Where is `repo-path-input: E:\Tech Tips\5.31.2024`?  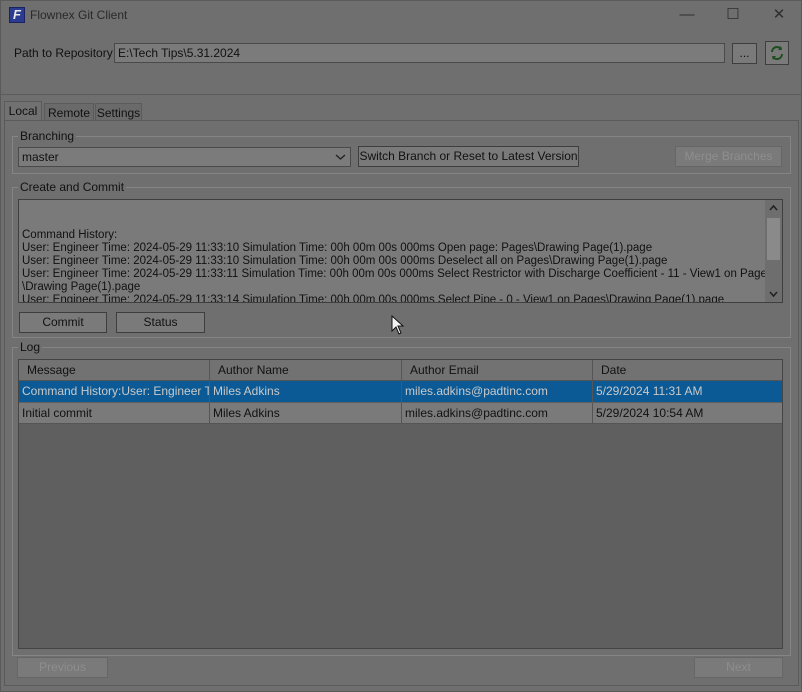
repo-path-input: E:\Tech Tips\5.31.2024 is located at coordinates (419, 53).